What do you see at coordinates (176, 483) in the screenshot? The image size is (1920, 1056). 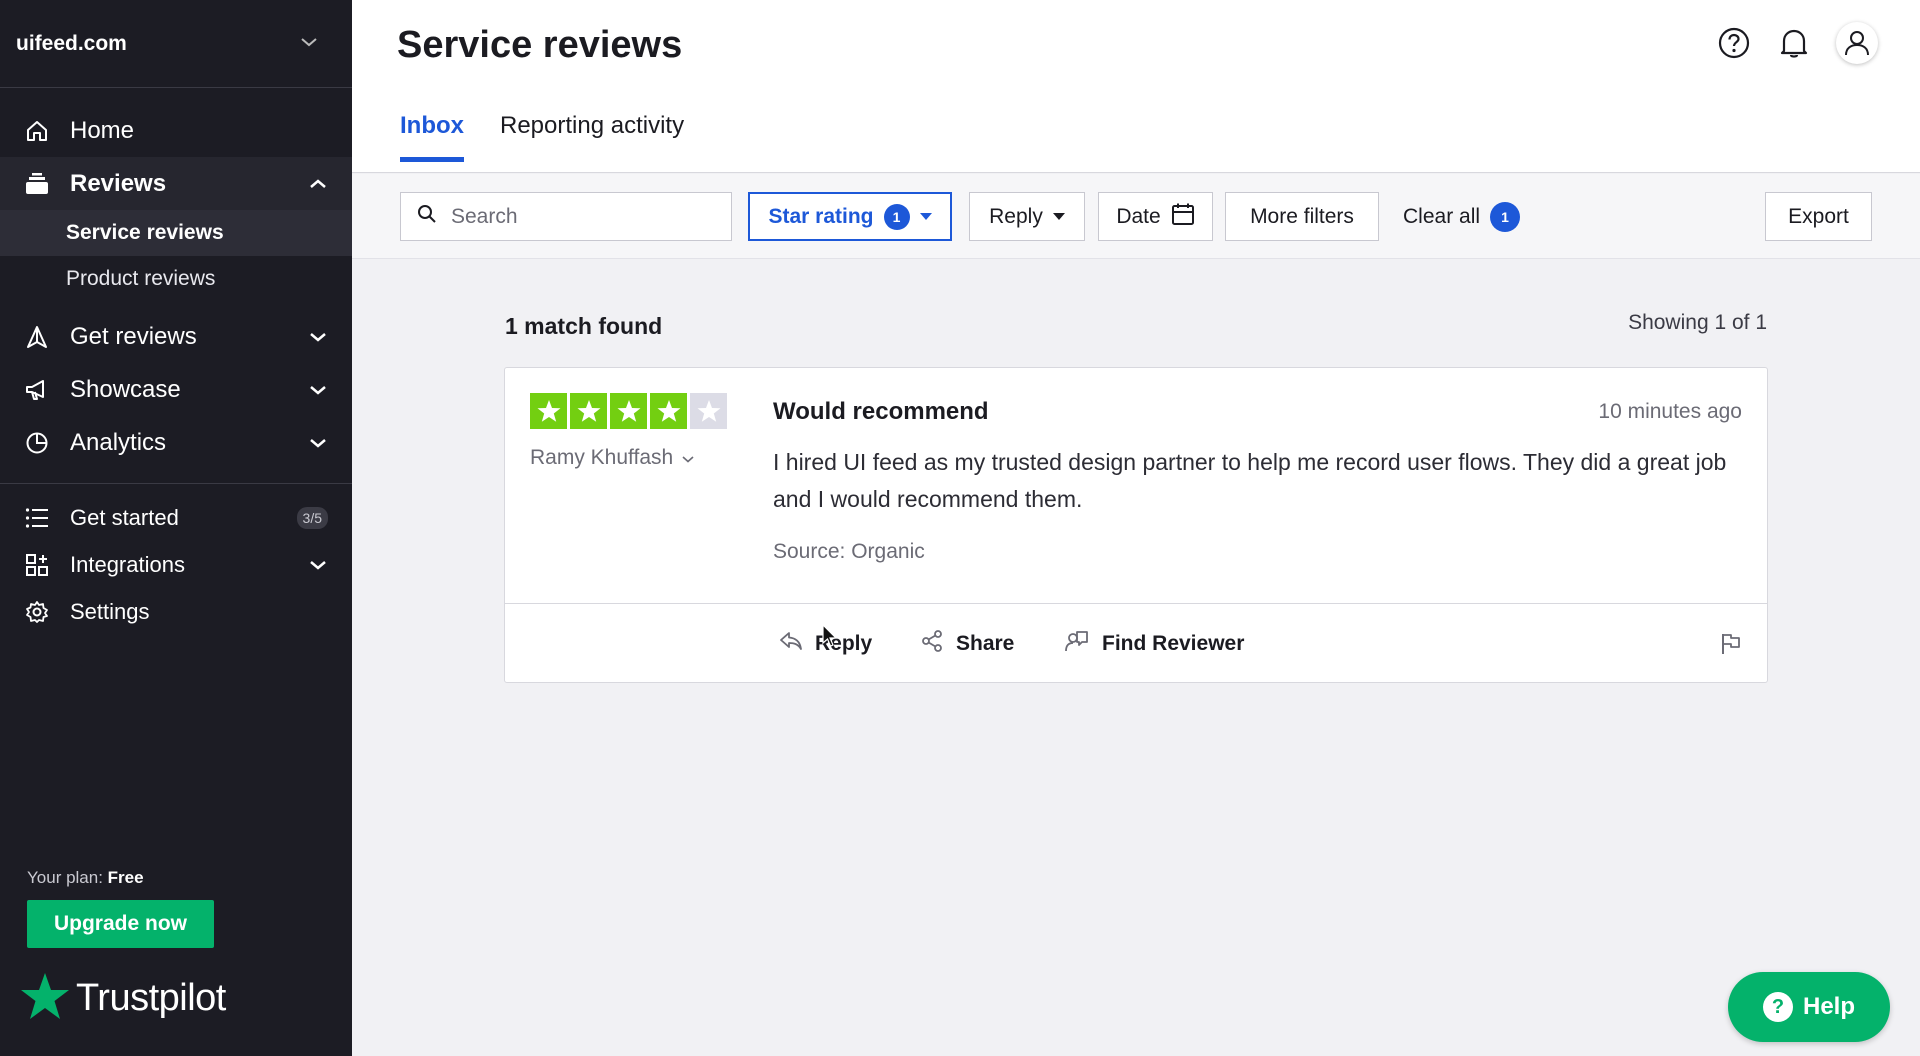 I see `sidebar-divider` at bounding box center [176, 483].